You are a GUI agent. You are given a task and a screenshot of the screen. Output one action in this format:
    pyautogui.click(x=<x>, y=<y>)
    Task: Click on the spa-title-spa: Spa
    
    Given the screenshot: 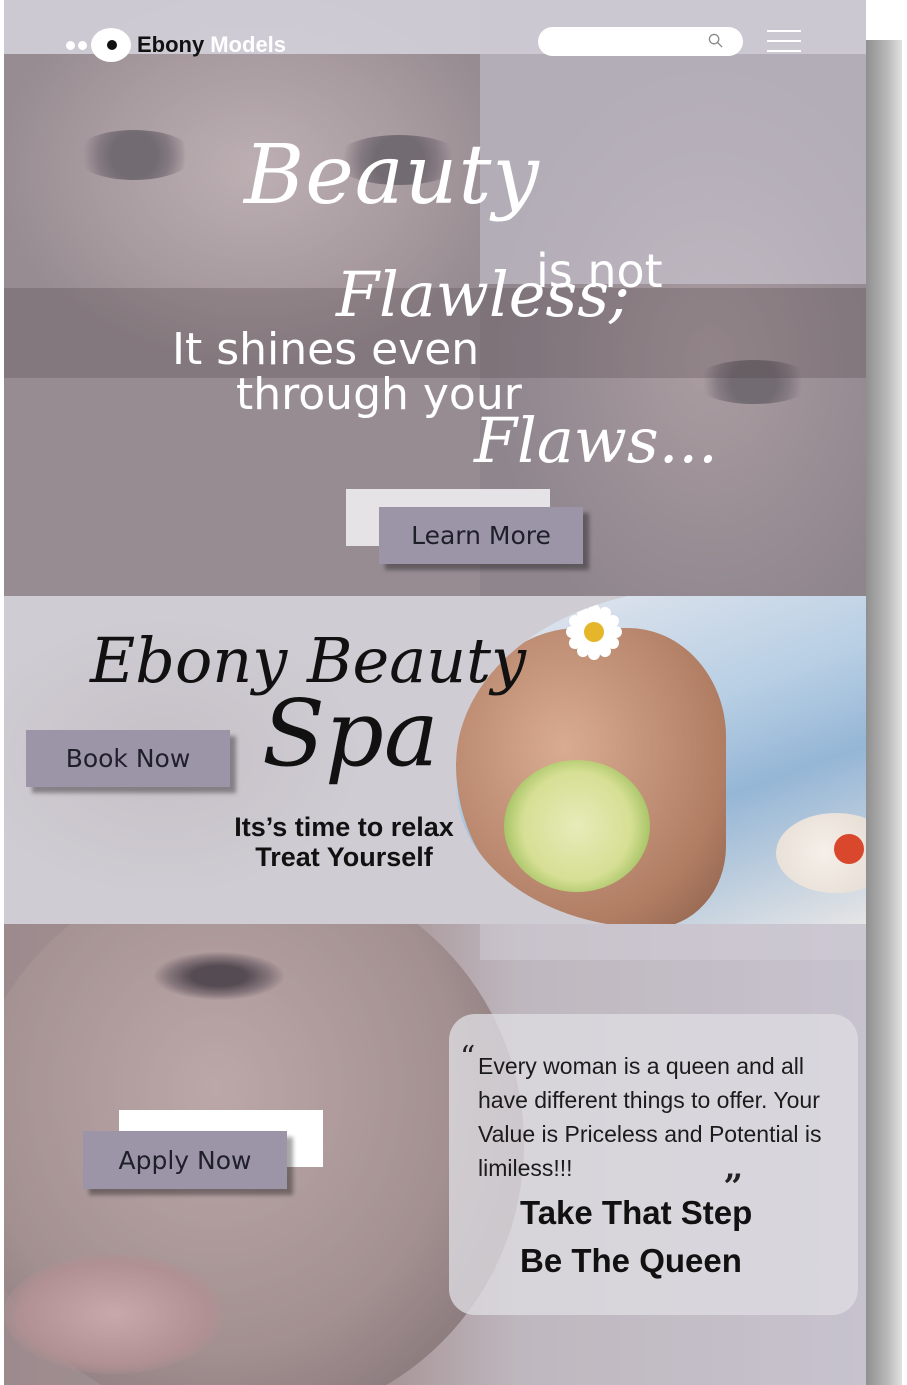 What is the action you would take?
    pyautogui.click(x=350, y=733)
    